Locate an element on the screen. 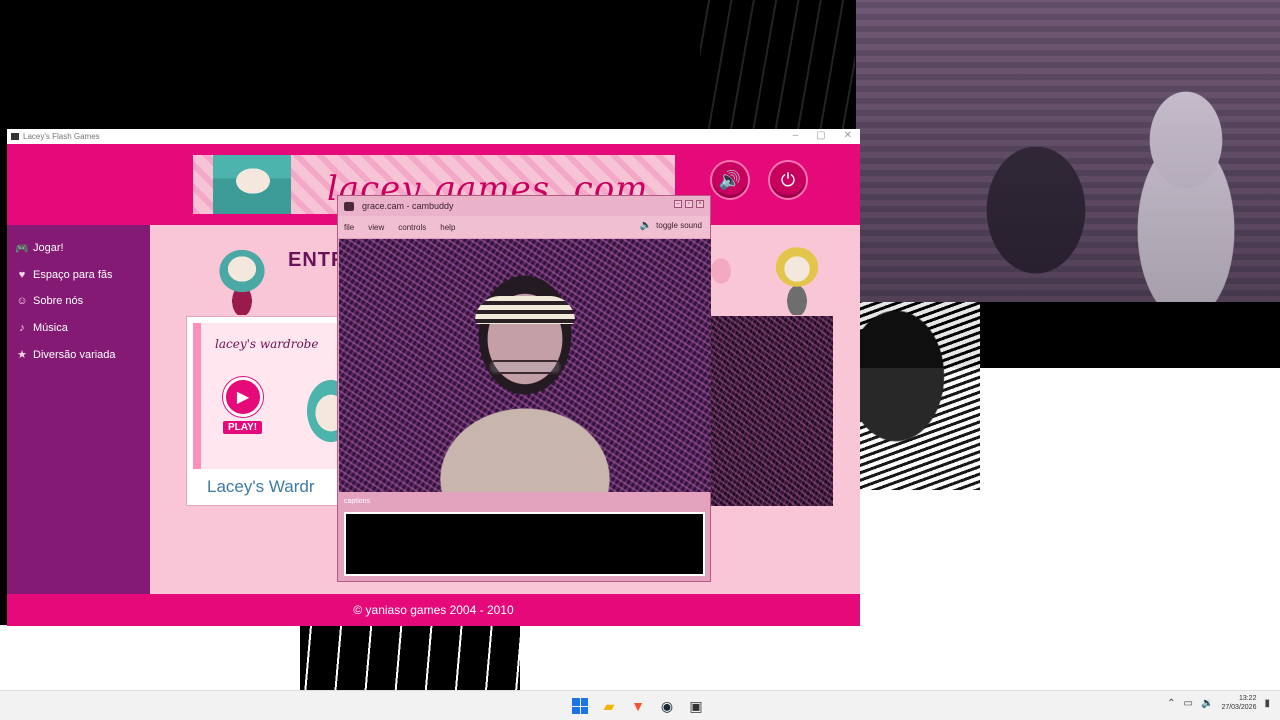 Image resolution: width=1280 pixels, height=720 pixels. gamepad-icon: 🎮 is located at coordinates (22, 248).